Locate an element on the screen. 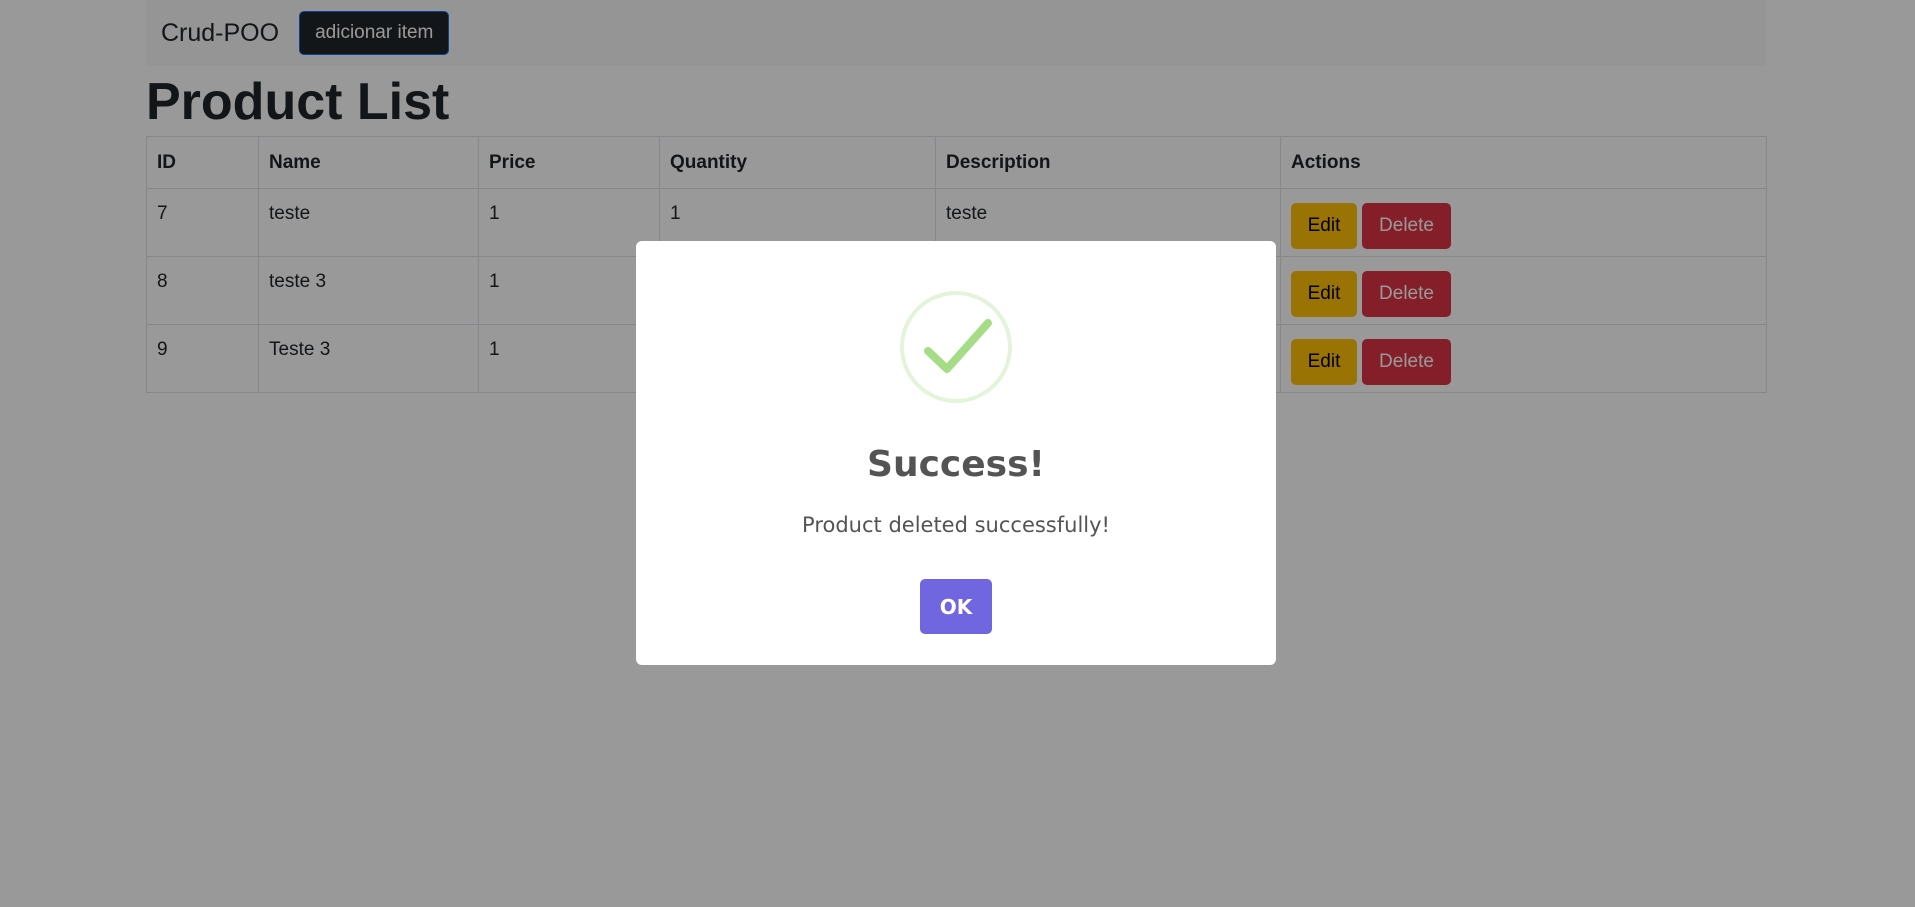 This screenshot has width=1915, height=907. check-mark is located at coordinates (958, 346).